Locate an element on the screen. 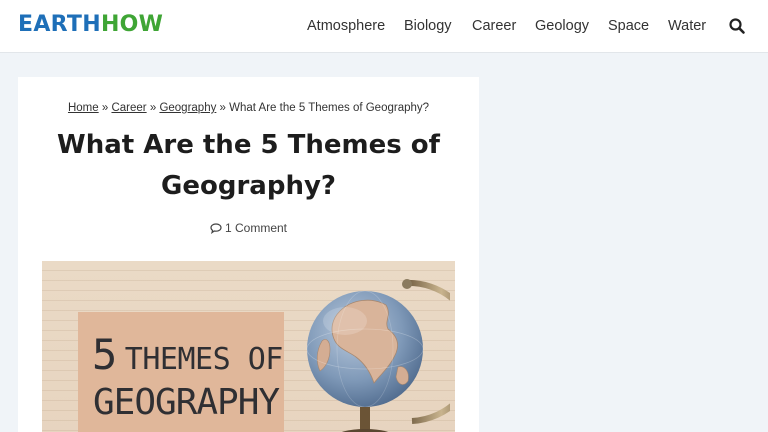 Image resolution: width=768 pixels, height=432 pixels. nav-item-space: Space is located at coordinates (628, 26).